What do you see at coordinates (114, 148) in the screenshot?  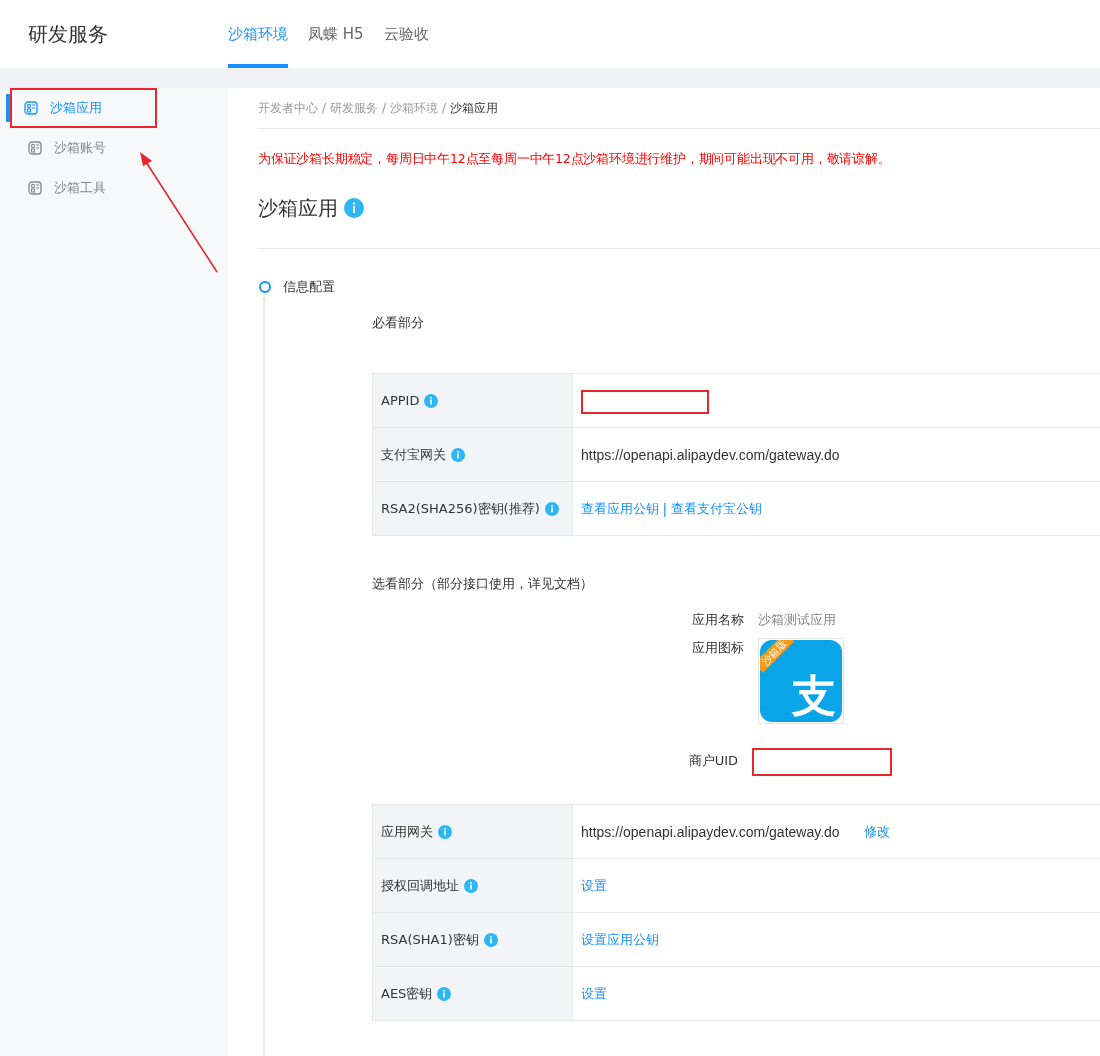 I see `sidebar-item: 沙箱账号` at bounding box center [114, 148].